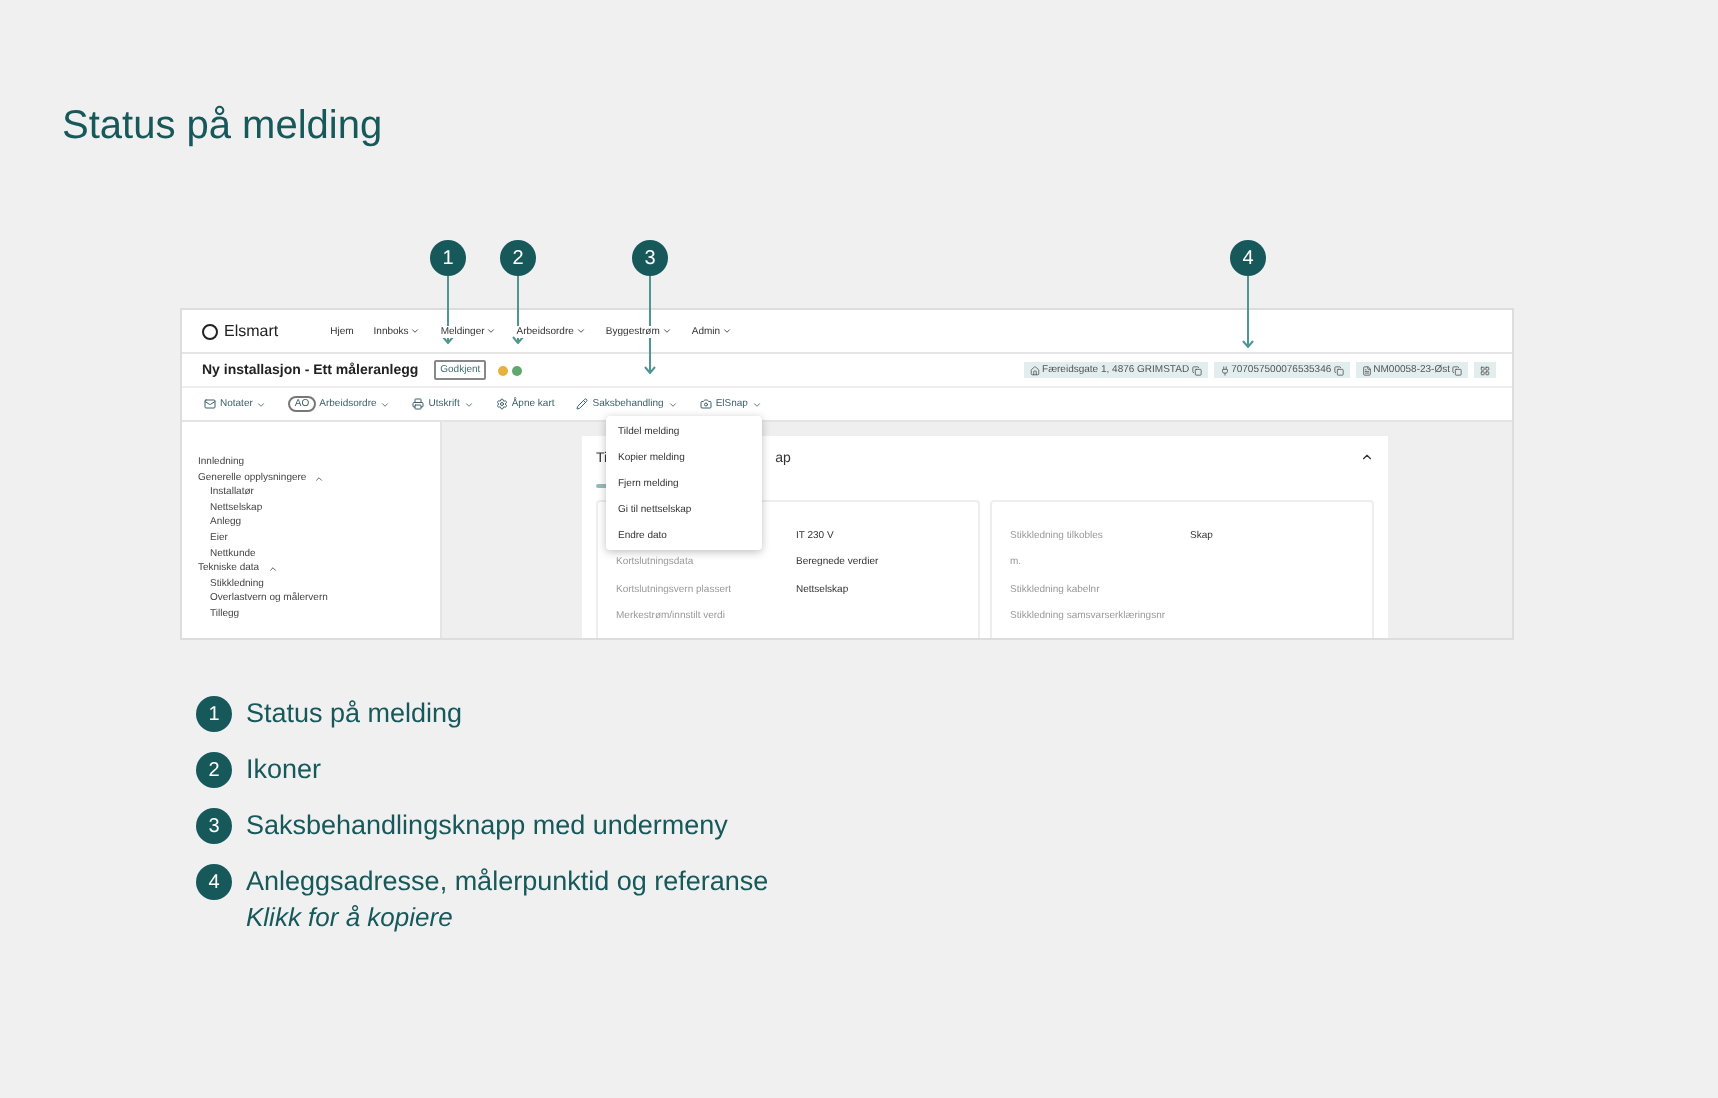 The image size is (1718, 1098). Describe the element at coordinates (582, 404) in the screenshot. I see `pencil-icon` at that location.